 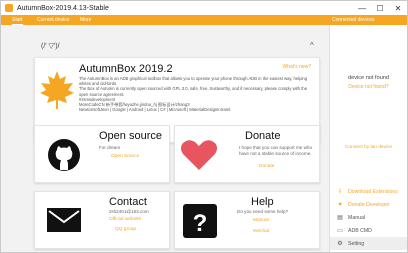 I want to click on terminal-icon: ▭, so click(x=340, y=231).